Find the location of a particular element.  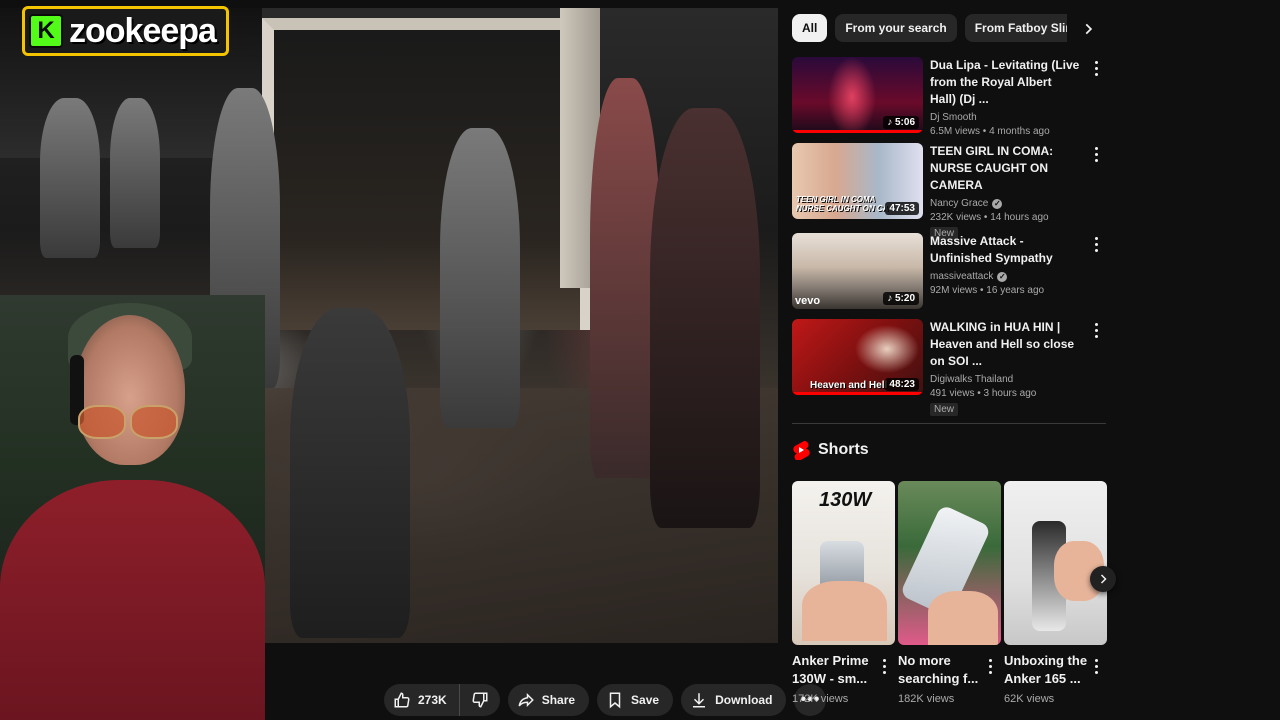

section-divider is located at coordinates (949, 423).